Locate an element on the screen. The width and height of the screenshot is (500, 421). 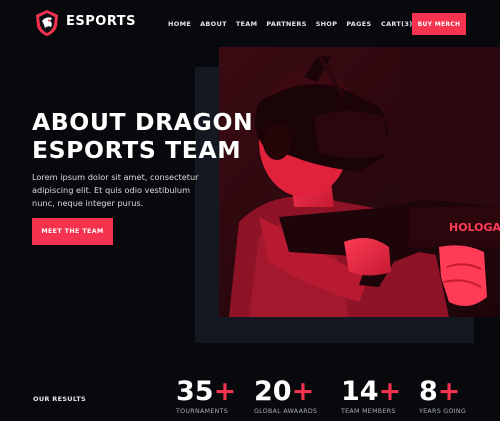
hero-title-line-1: ABOUT DRAGON is located at coordinates (143, 122).